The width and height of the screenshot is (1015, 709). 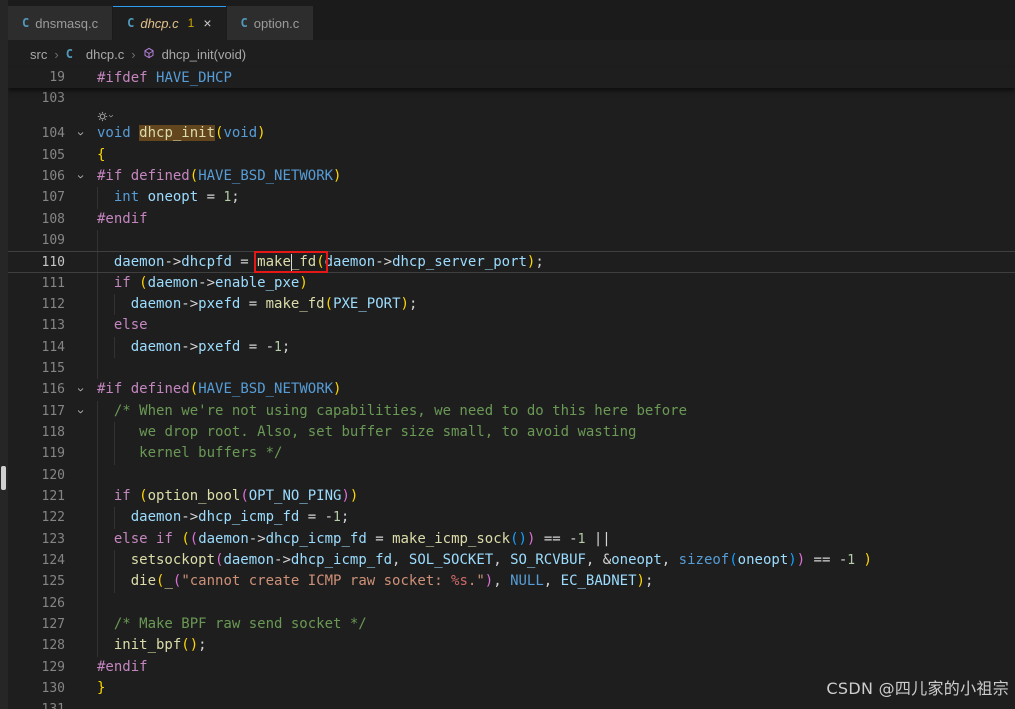 I want to click on line-number: 111, so click(x=36, y=283).